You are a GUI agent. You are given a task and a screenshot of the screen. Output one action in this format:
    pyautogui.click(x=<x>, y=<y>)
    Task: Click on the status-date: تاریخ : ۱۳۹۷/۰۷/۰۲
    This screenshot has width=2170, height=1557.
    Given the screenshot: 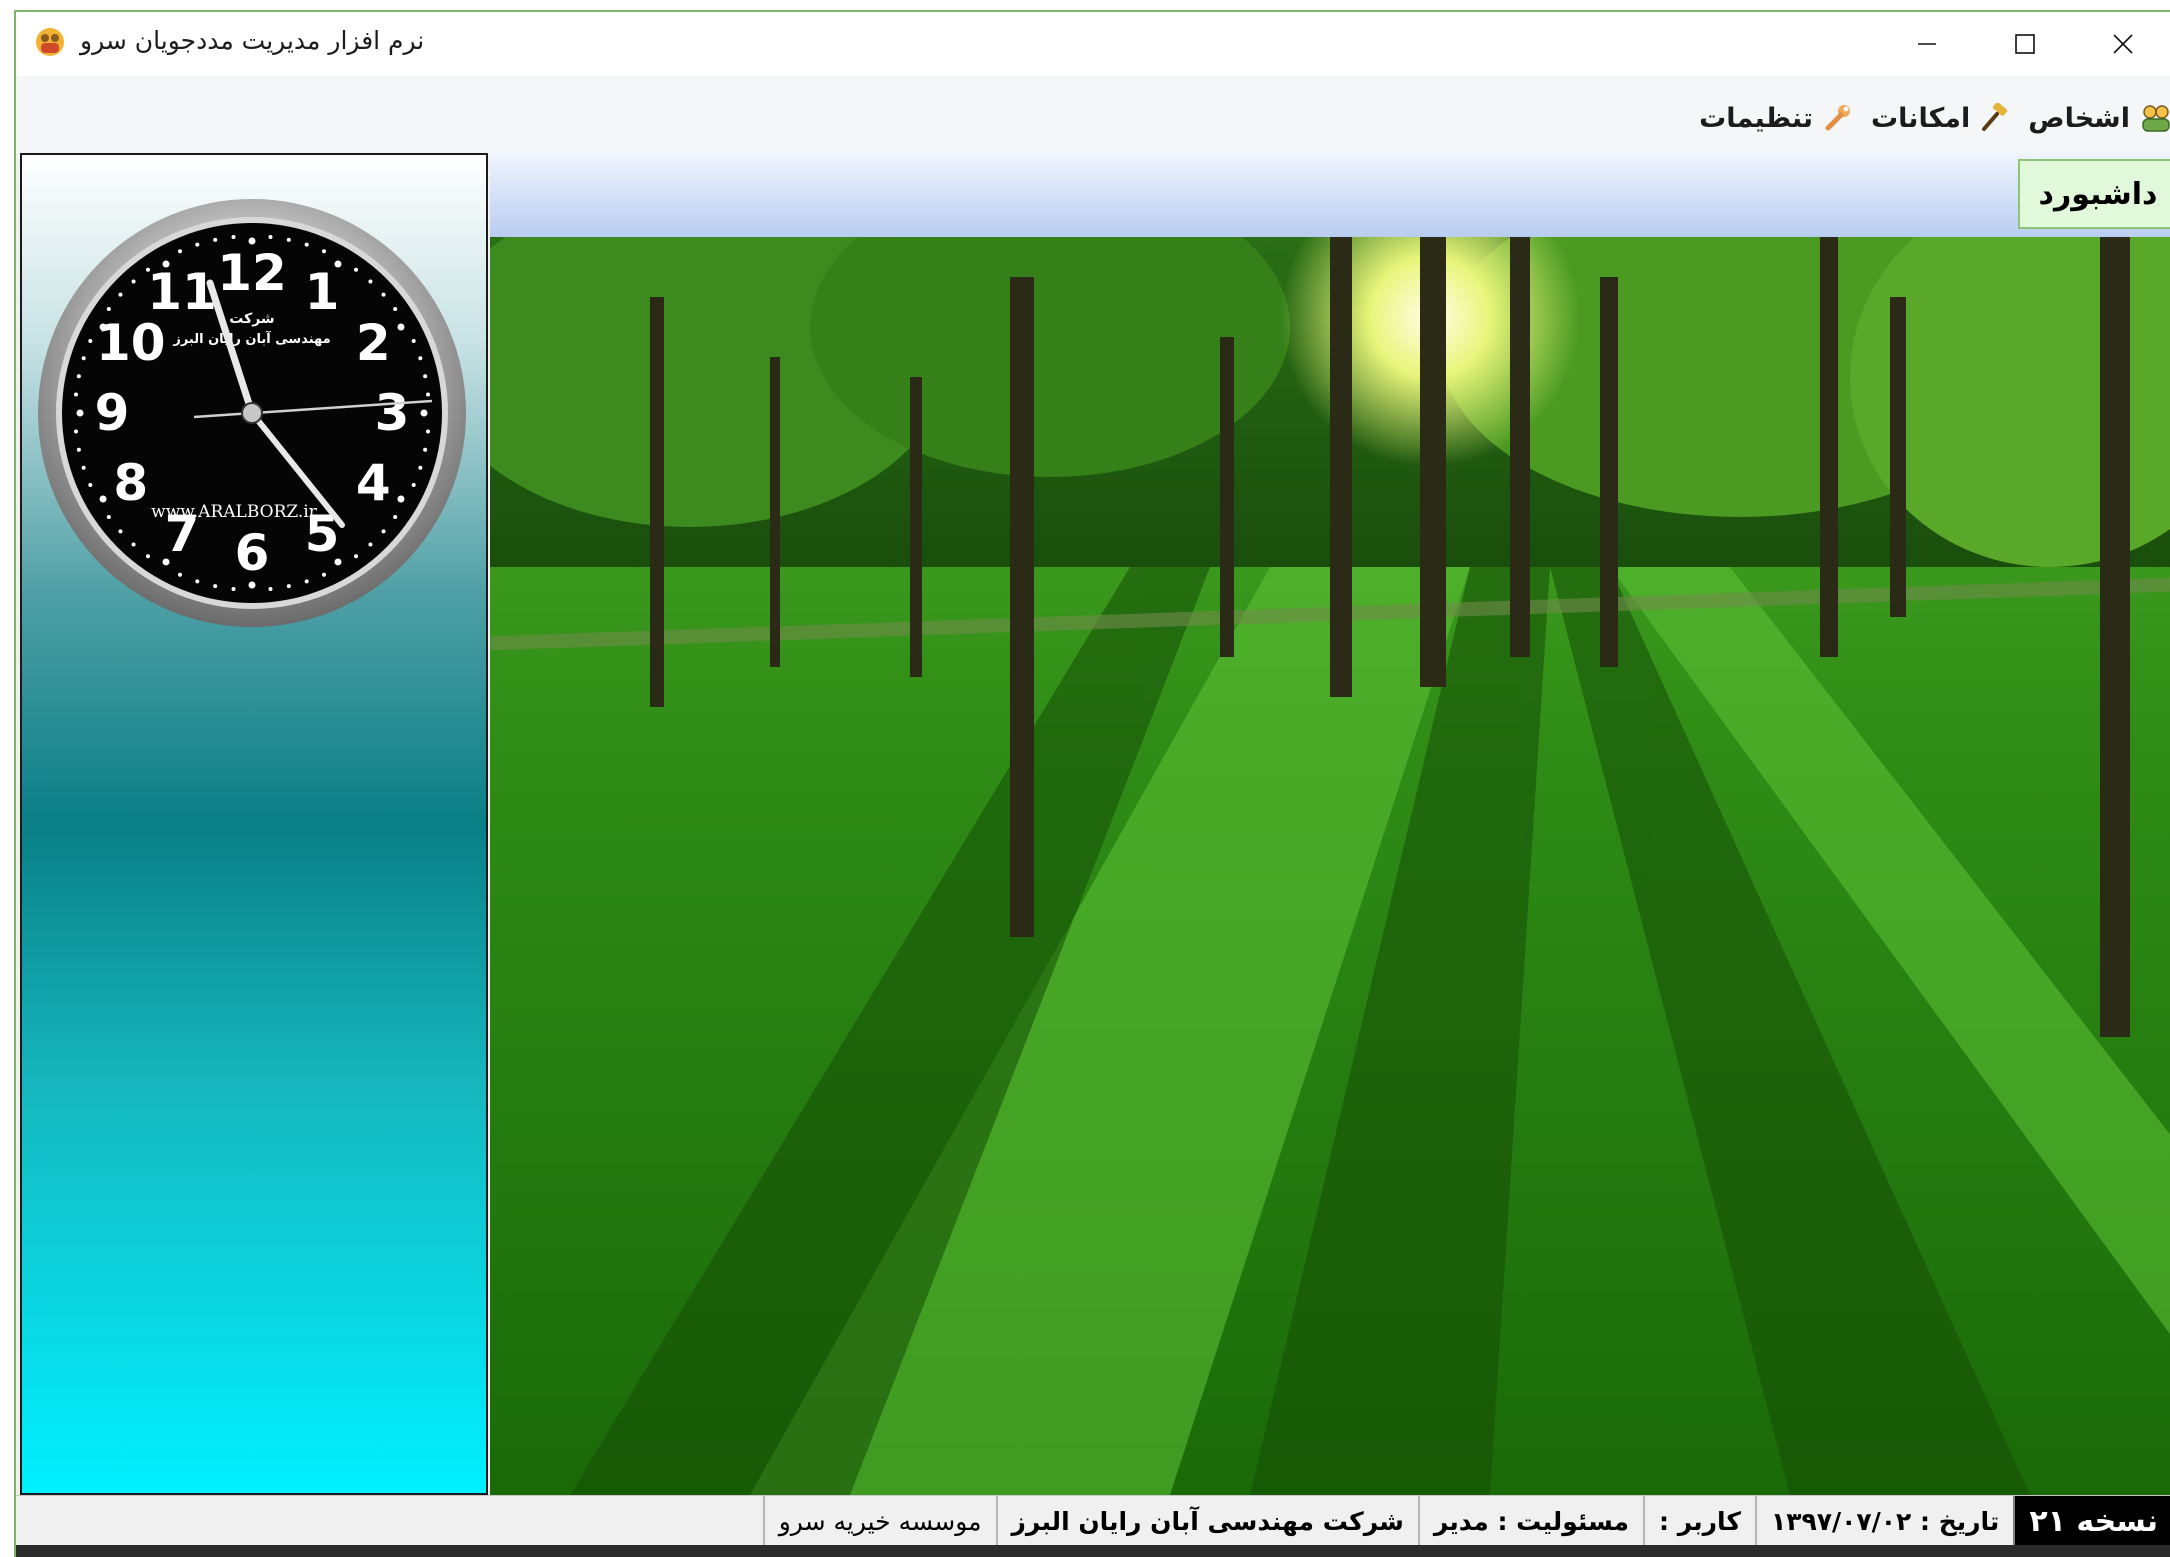 What is the action you would take?
    pyautogui.click(x=1883, y=1521)
    